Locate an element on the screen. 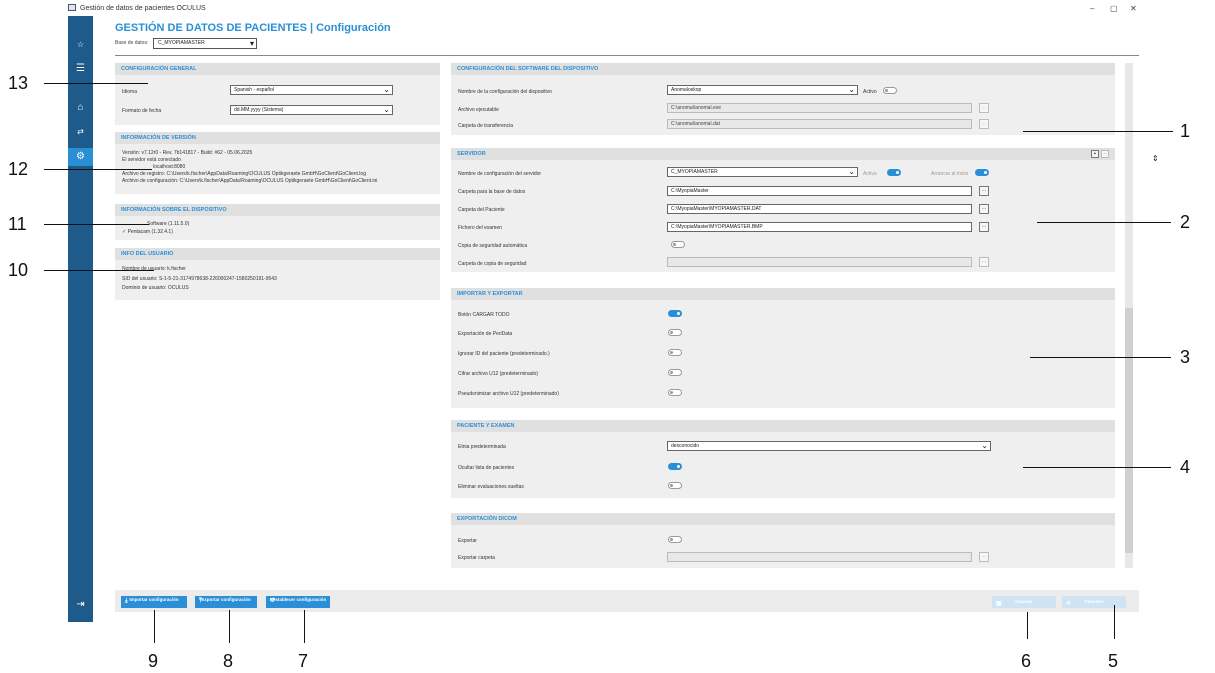 The height and width of the screenshot is (673, 1215). ethnicity-select: desconocido ⌄ is located at coordinates (829, 446).